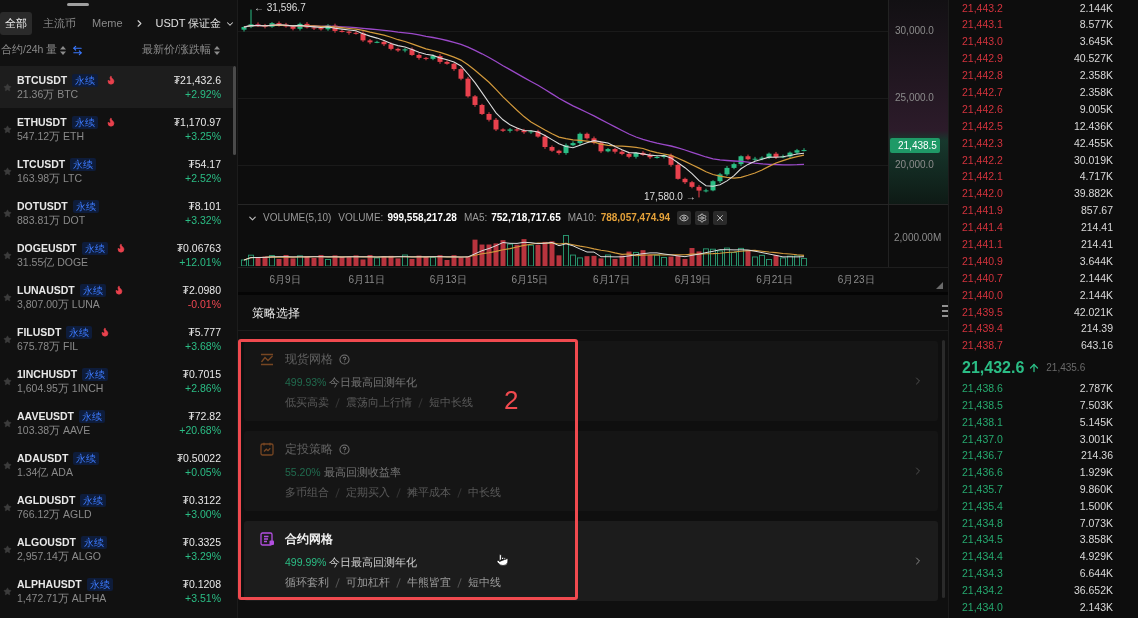 The image size is (1138, 618). What do you see at coordinates (307, 403) in the screenshot?
I see `strategy-tag: 低买高卖` at bounding box center [307, 403].